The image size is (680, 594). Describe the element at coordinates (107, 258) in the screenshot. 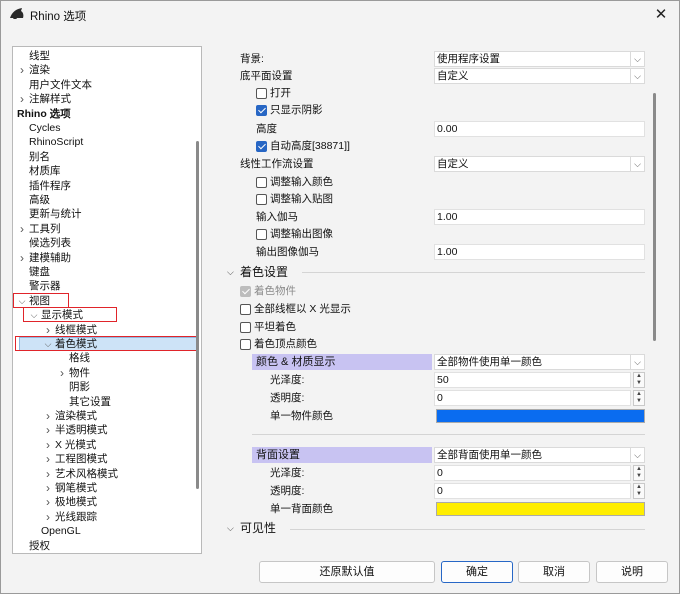

I see `tree-item: › 建模辅助` at that location.